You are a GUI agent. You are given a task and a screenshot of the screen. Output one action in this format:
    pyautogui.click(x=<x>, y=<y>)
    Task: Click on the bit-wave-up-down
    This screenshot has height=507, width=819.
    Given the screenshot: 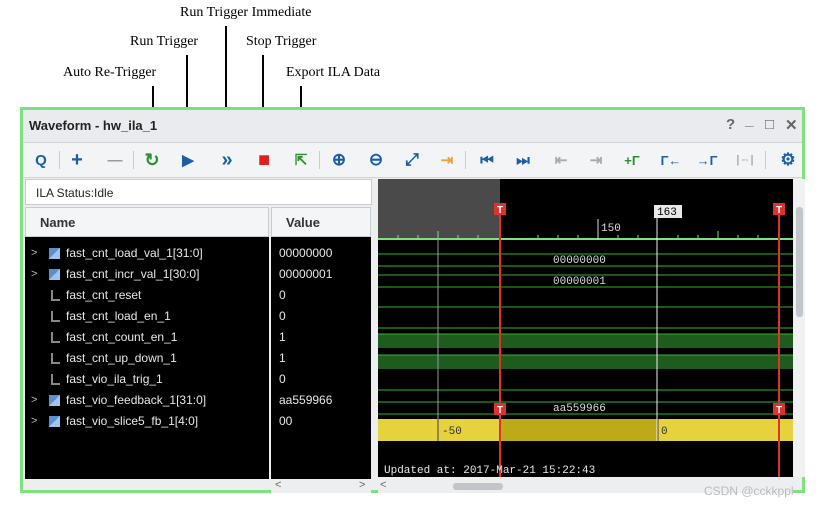 What is the action you would take?
    pyautogui.click(x=585, y=362)
    